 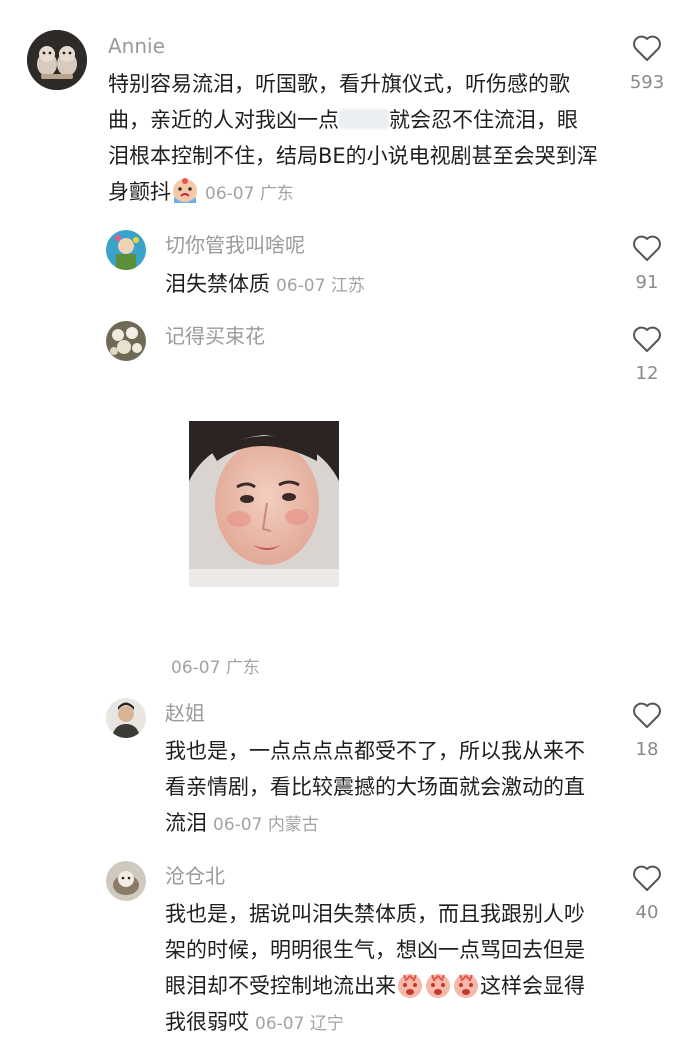 I want to click on comment-meta: 06-07 辽宁, so click(x=299, y=1024).